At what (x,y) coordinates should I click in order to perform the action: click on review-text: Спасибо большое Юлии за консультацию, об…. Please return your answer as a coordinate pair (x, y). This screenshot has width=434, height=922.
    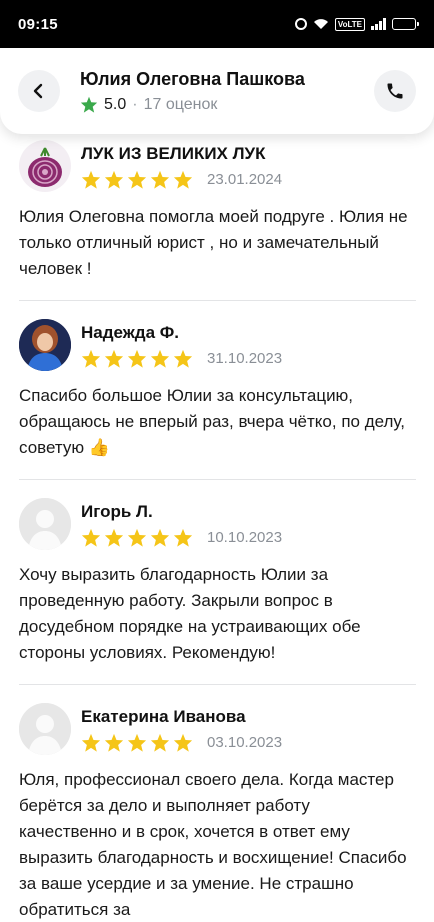
    Looking at the image, I should click on (212, 421).